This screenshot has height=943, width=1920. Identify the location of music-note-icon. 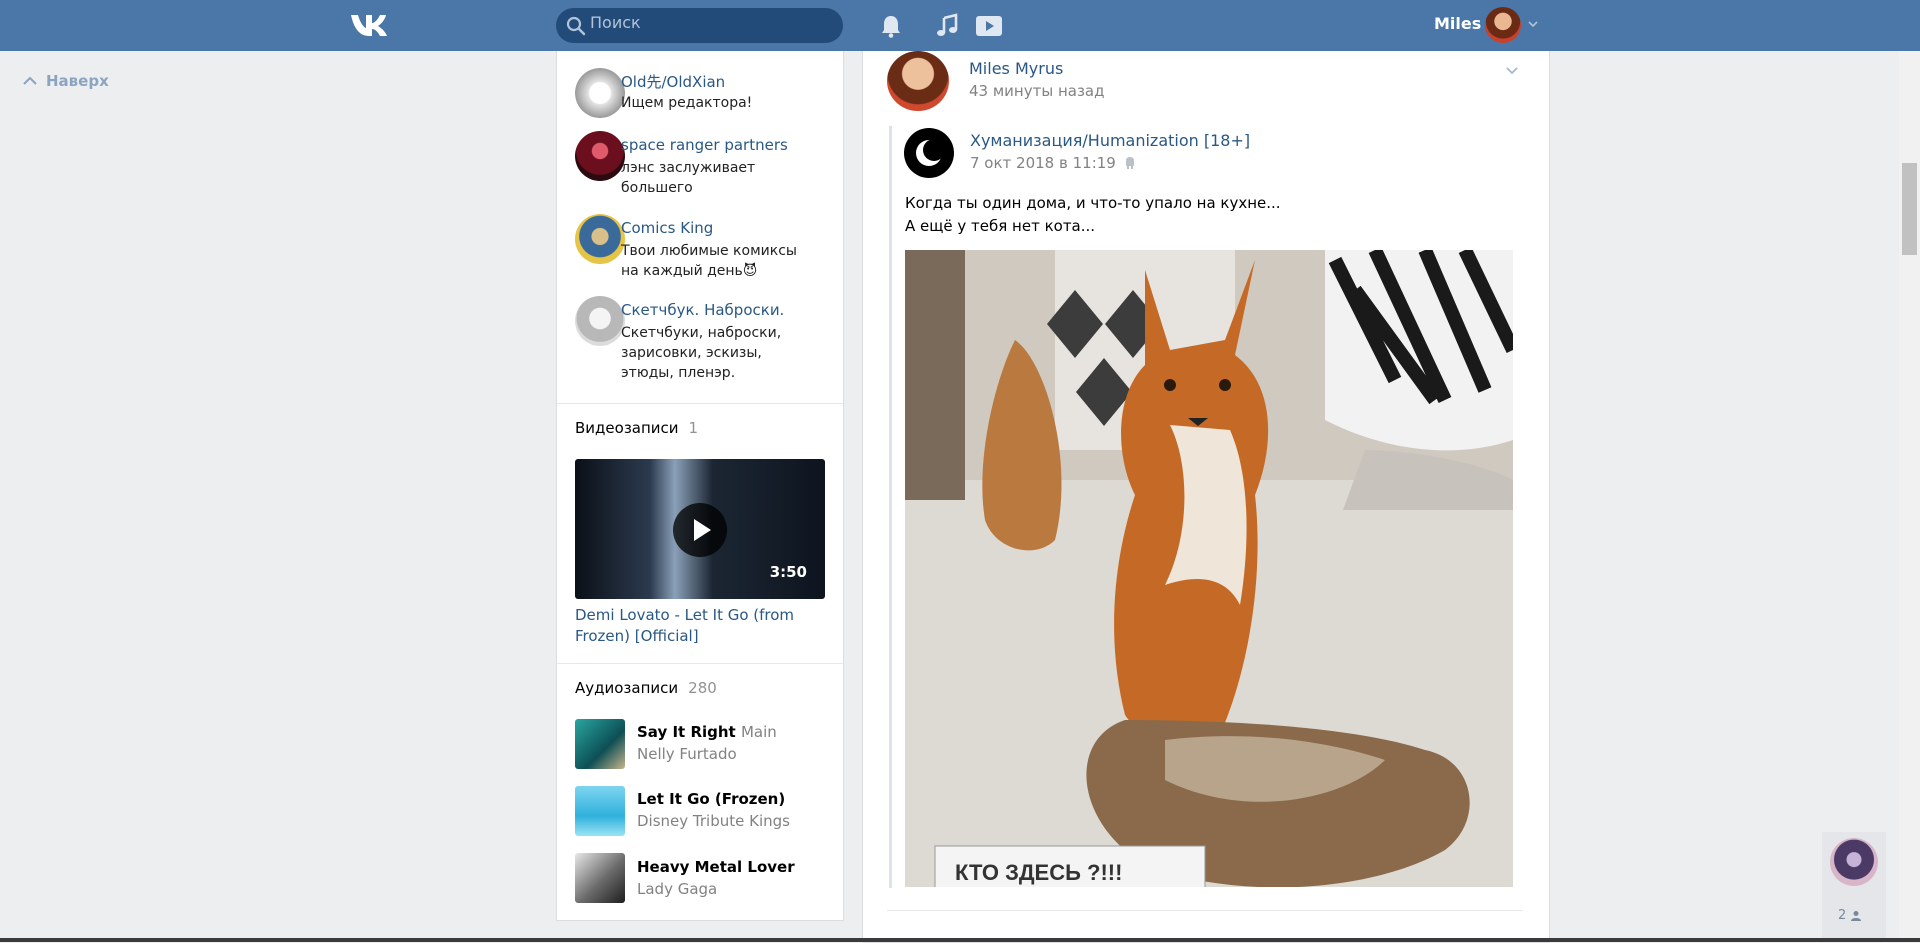
(948, 26).